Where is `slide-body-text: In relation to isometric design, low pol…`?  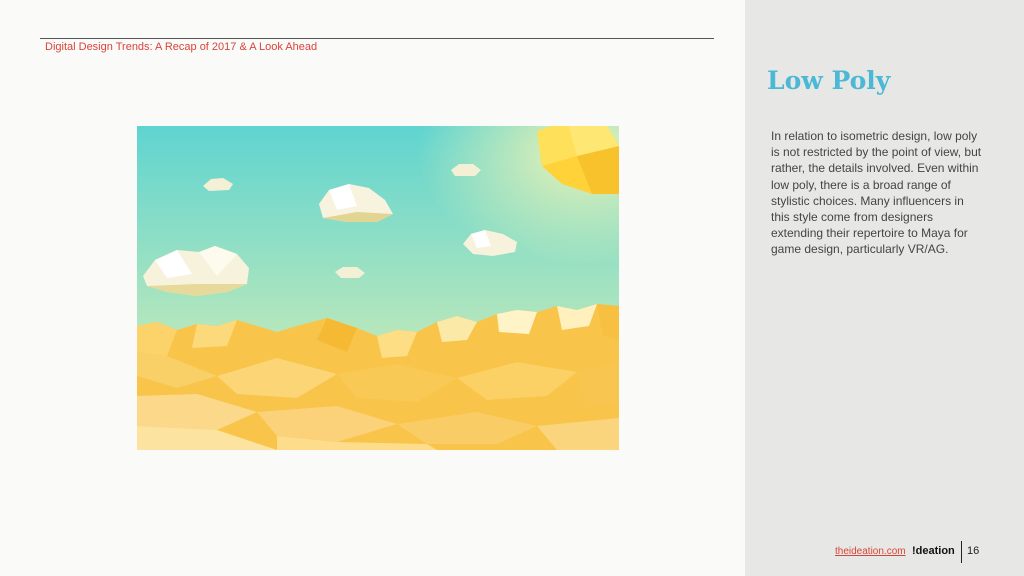 slide-body-text: In relation to isometric design, low pol… is located at coordinates (876, 193).